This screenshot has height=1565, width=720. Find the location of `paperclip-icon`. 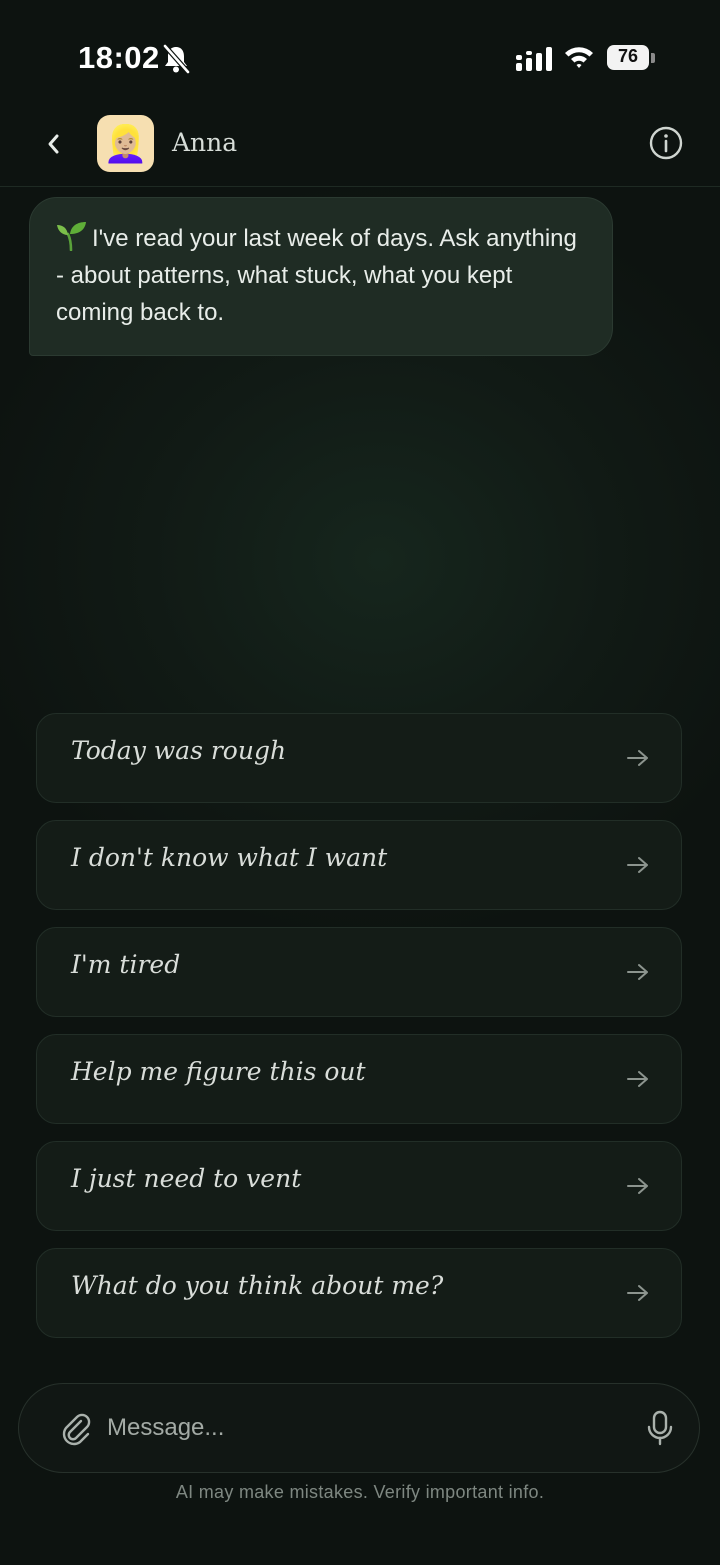

paperclip-icon is located at coordinates (76, 1429).